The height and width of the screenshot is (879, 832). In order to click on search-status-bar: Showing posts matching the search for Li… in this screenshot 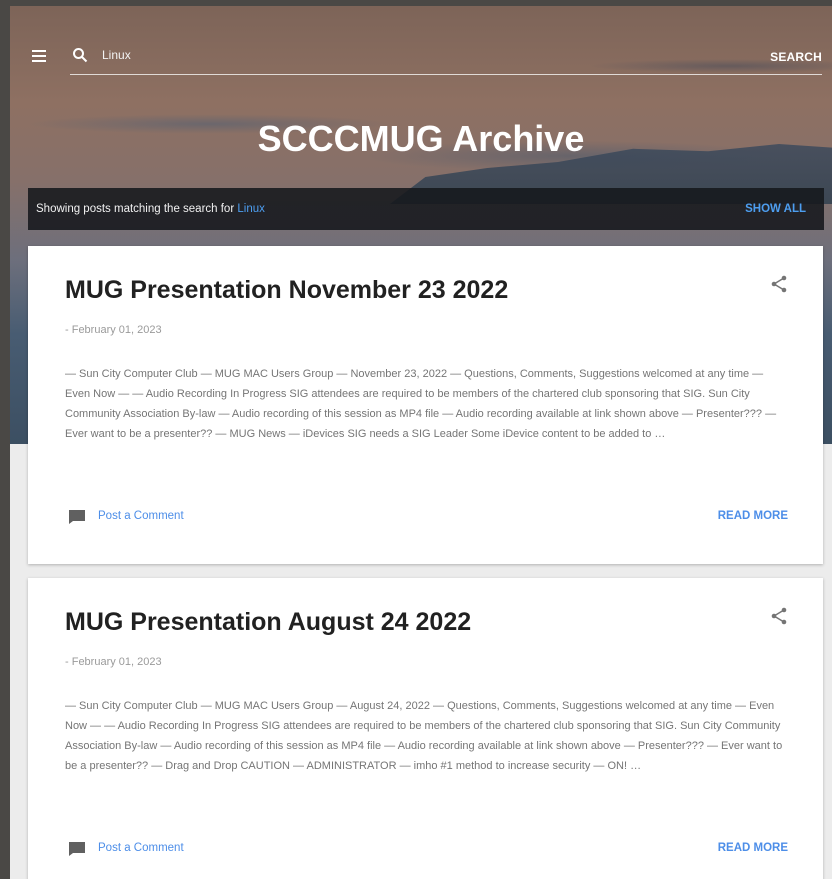, I will do `click(426, 209)`.